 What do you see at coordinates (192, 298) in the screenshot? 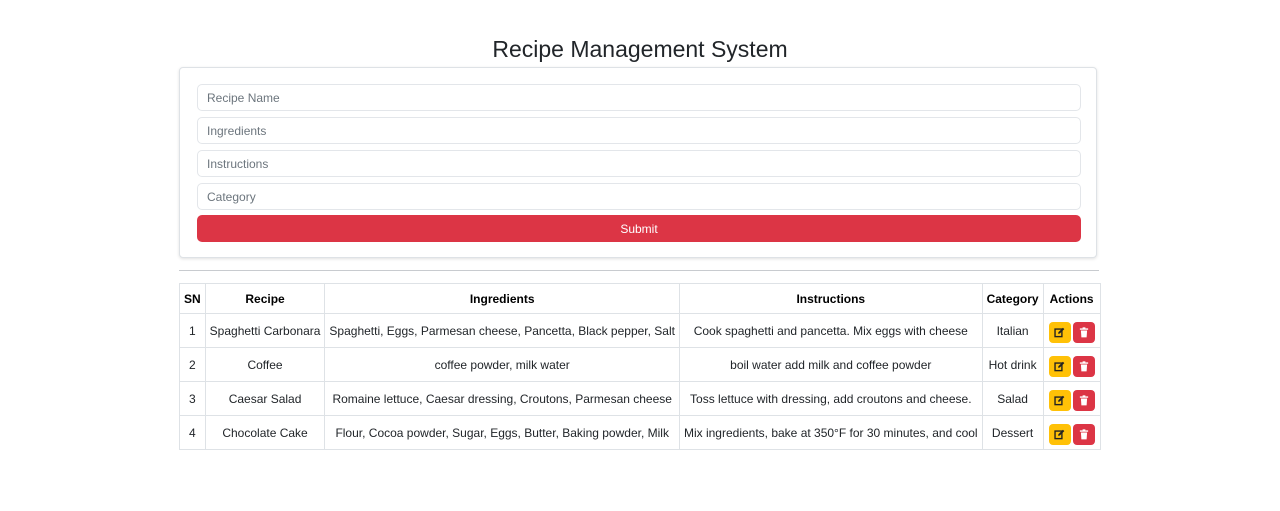
I see `header-sn: SN` at bounding box center [192, 298].